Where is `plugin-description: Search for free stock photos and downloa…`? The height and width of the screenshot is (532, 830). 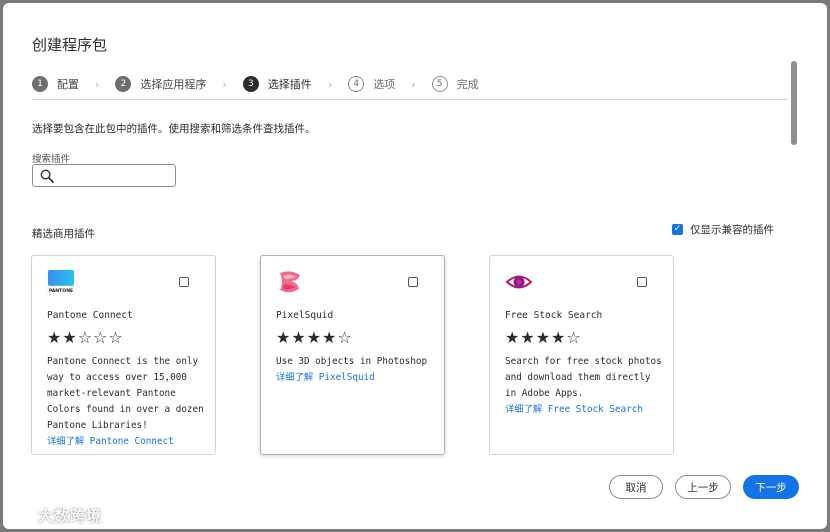
plugin-description: Search for free stock photos and downloa… is located at coordinates (586, 386).